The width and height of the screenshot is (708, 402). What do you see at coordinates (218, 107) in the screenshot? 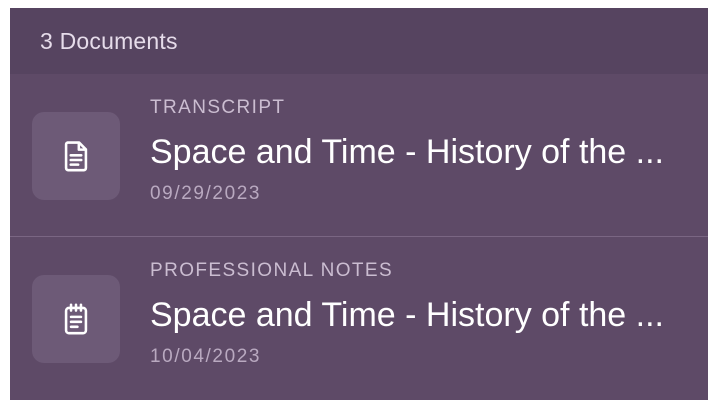
I see `document-type: TRANSCRIPT` at bounding box center [218, 107].